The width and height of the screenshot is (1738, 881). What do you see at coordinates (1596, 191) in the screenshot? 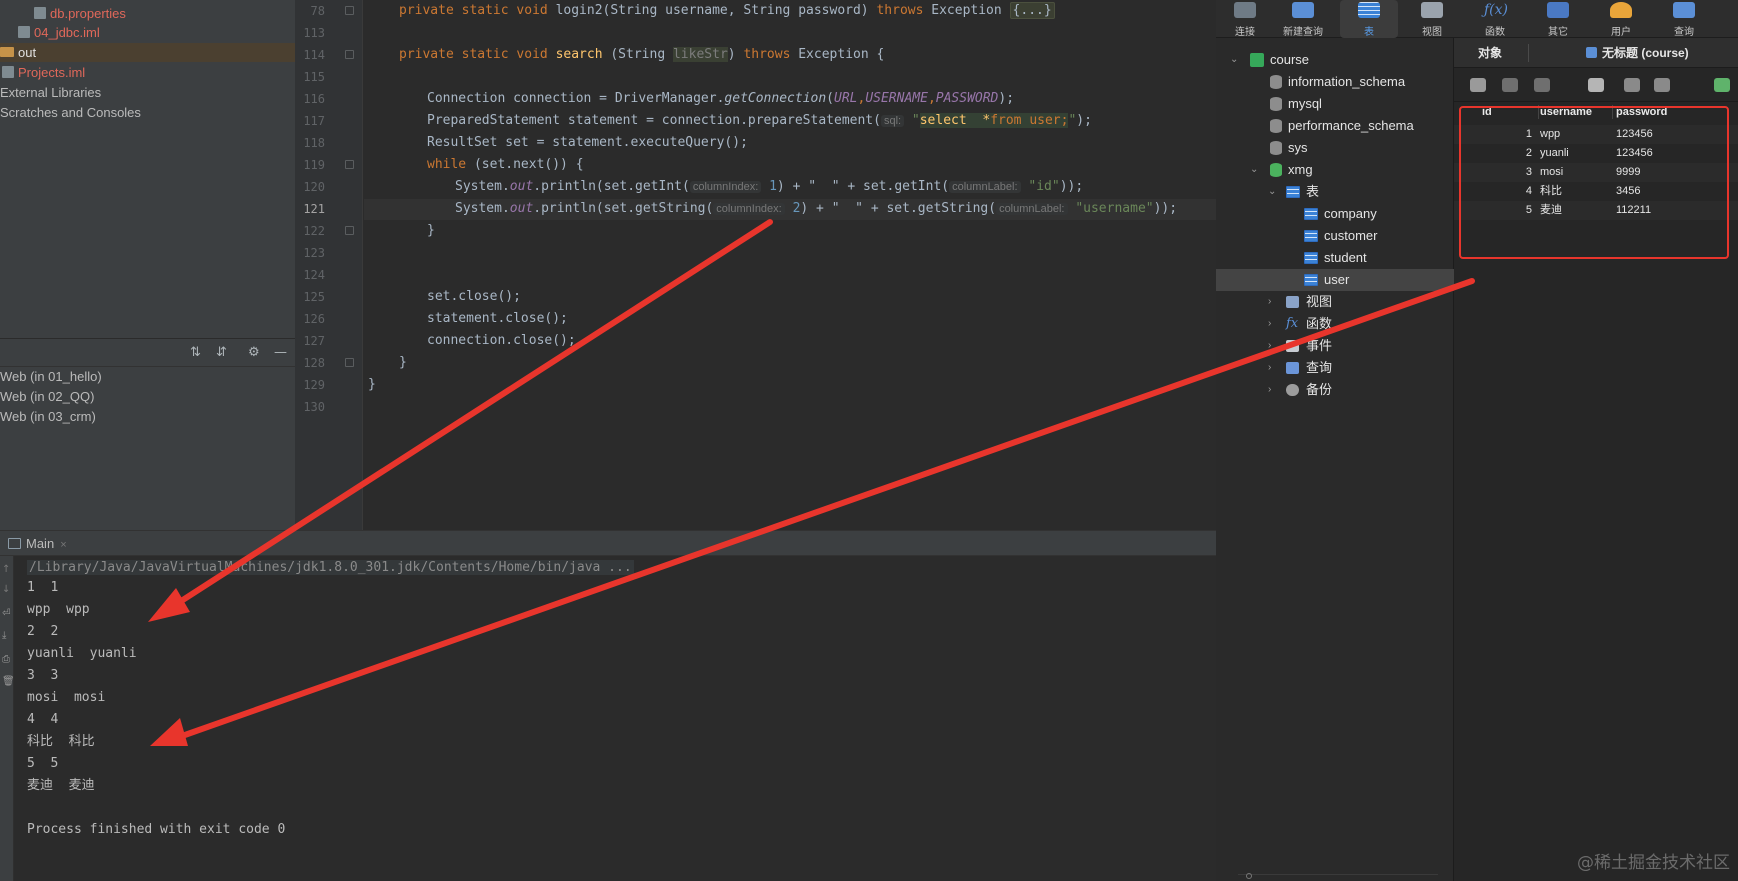
I see `table-row: 4 科比 3456` at bounding box center [1596, 191].